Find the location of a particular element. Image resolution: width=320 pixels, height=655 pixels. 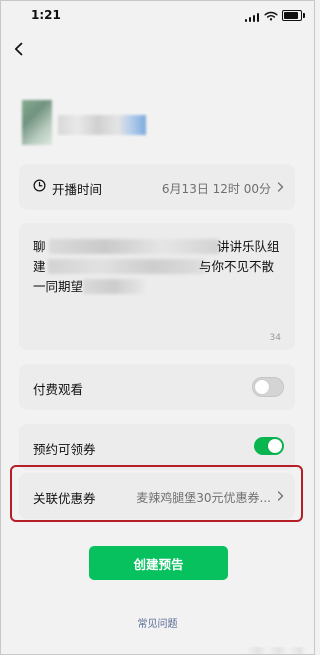

description-text: 聊 讲讲乐队组 建 与你不见不散 一同期望 is located at coordinates (160, 267).